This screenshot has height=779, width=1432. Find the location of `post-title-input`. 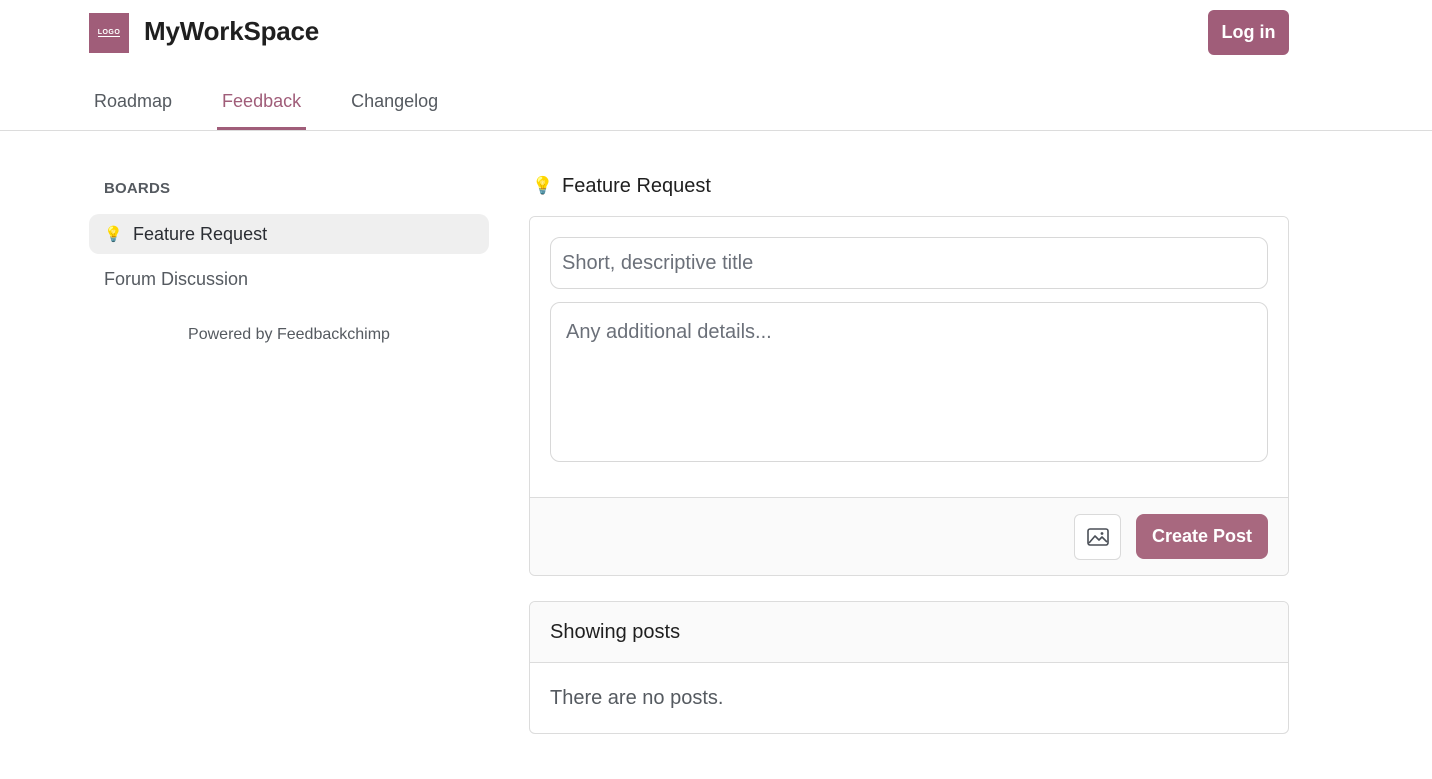

post-title-input is located at coordinates (909, 263).